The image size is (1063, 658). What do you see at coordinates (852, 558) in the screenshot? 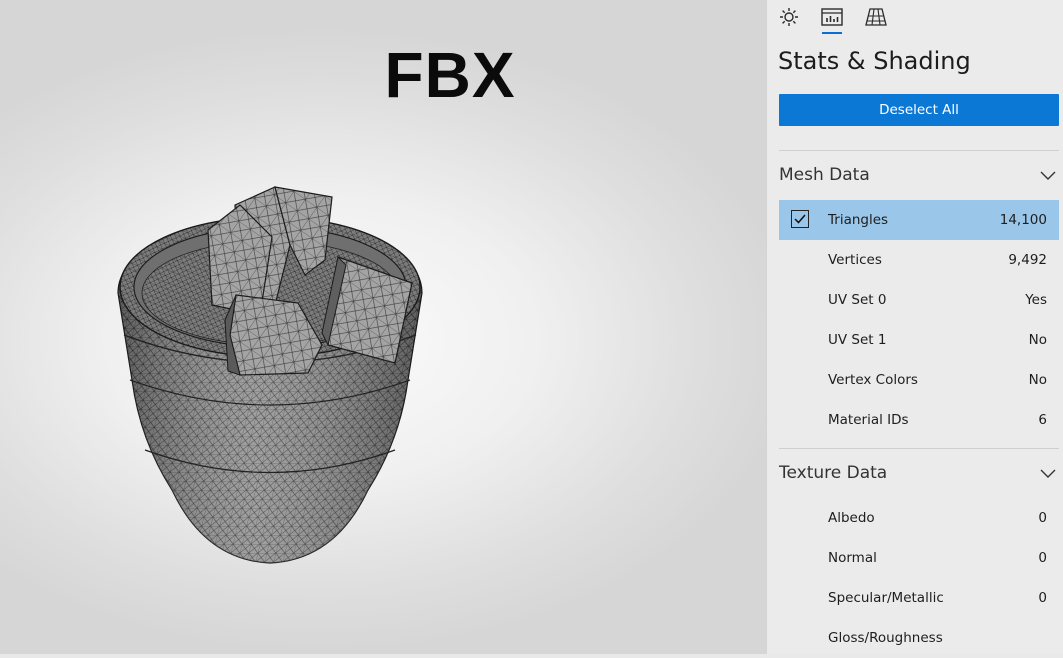
I see `row-label: Normal` at bounding box center [852, 558].